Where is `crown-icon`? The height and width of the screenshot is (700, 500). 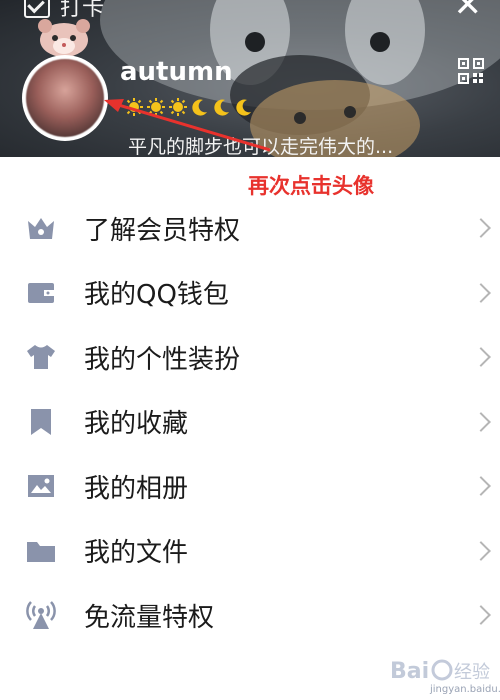 crown-icon is located at coordinates (41, 228).